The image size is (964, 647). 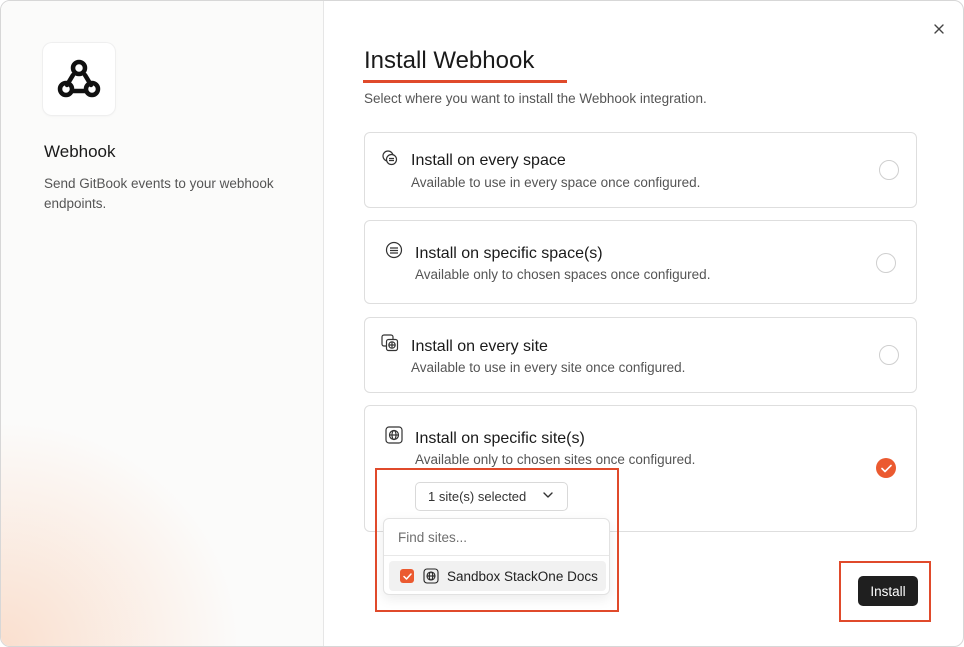 I want to click on option-radio-checked, so click(x=886, y=468).